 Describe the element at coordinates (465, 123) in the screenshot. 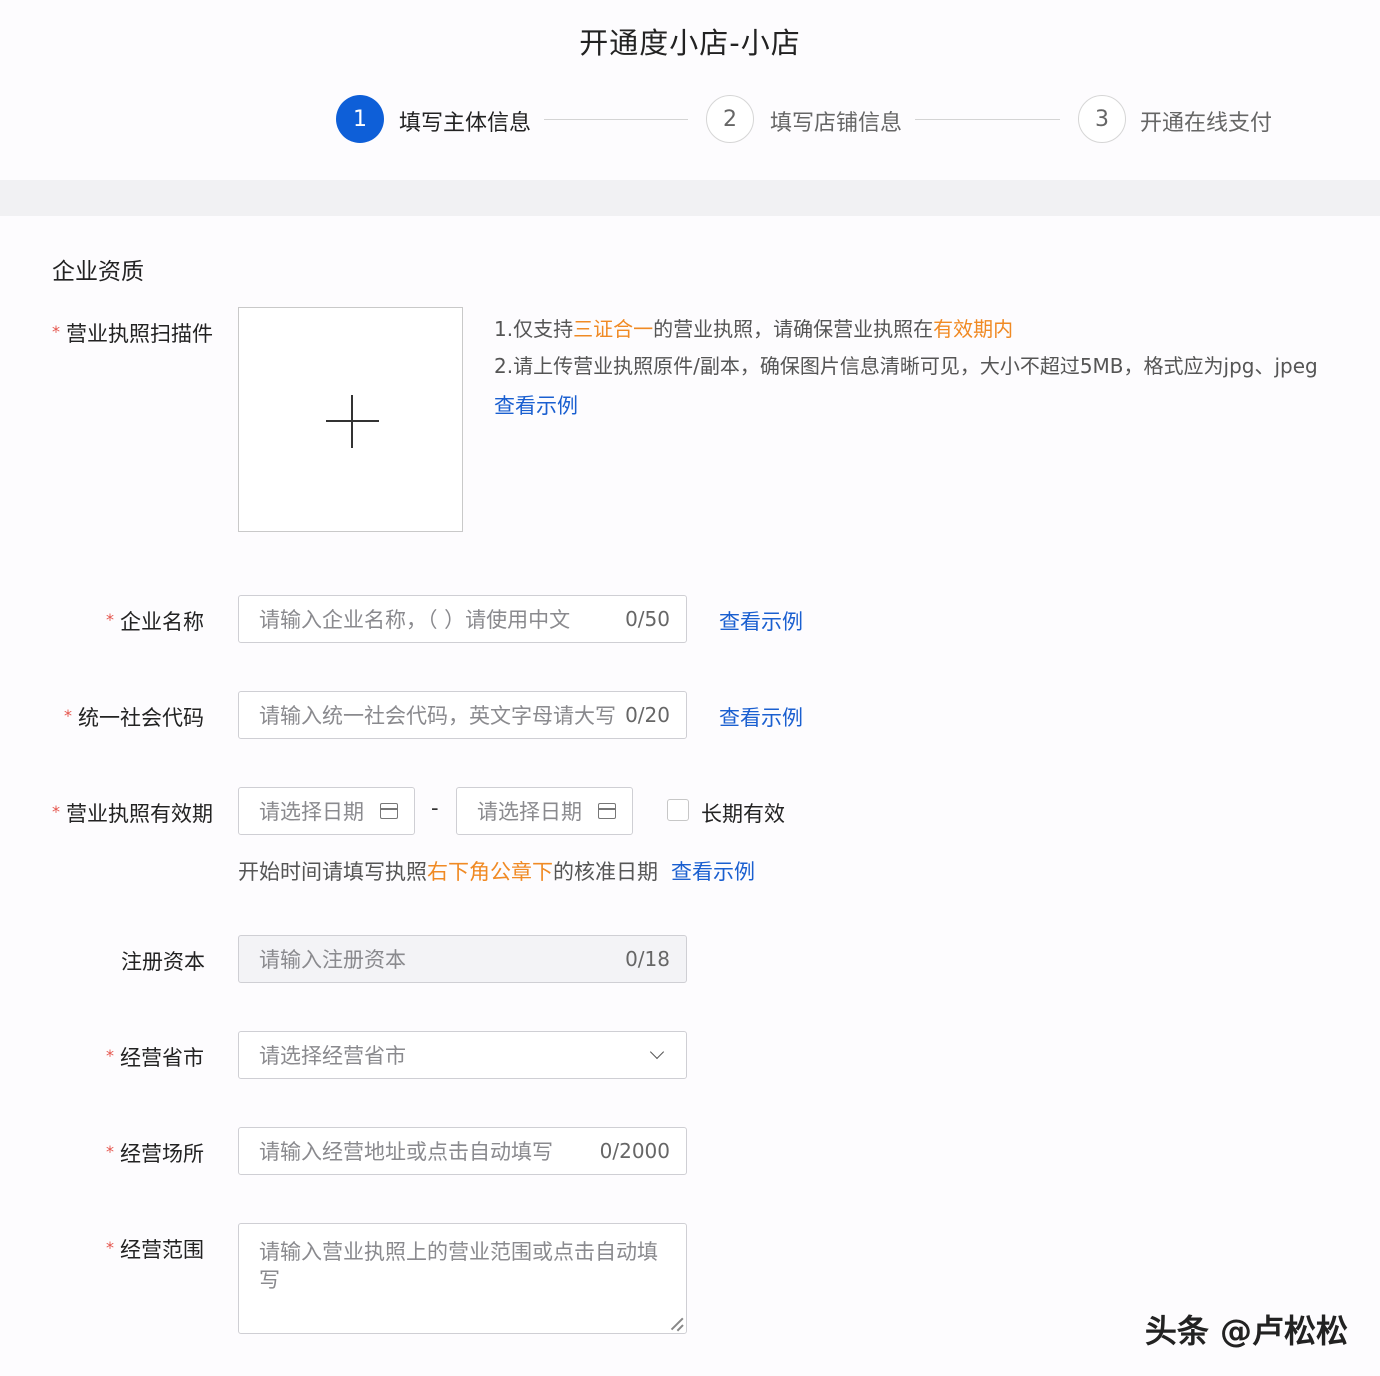

I see `step-1-label: 填写主体信息` at that location.